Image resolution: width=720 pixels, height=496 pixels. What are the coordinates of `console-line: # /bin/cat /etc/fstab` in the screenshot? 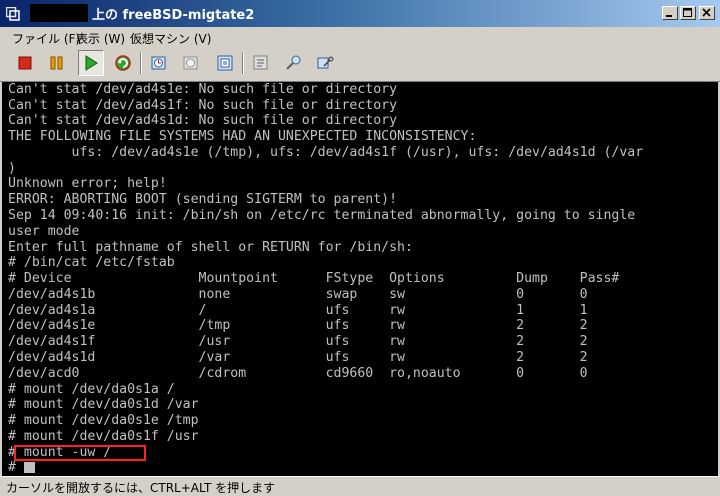 It's located at (91, 262).